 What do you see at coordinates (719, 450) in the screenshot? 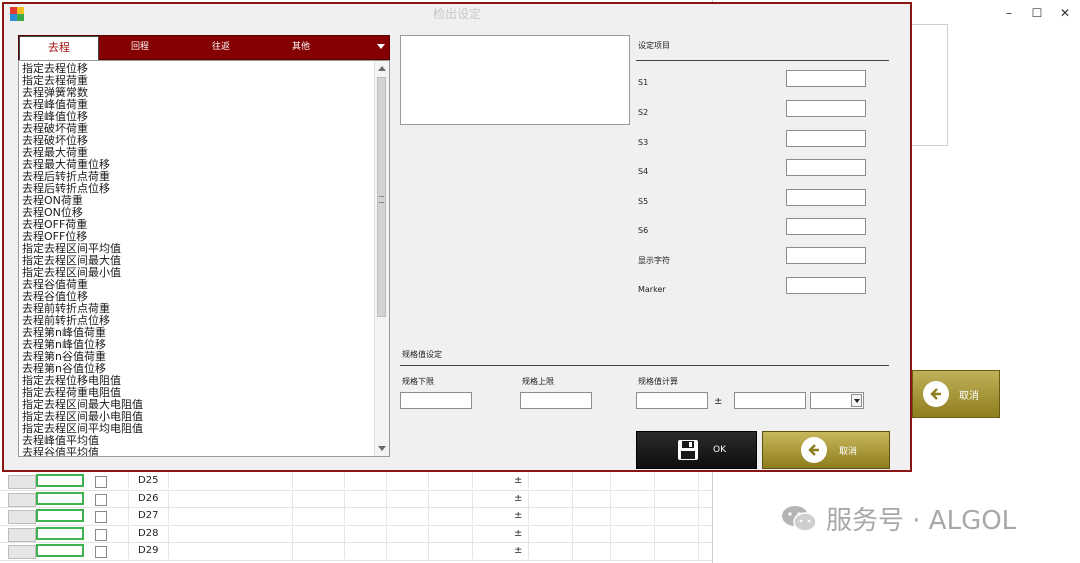
I see `ok-label: OK` at bounding box center [719, 450].